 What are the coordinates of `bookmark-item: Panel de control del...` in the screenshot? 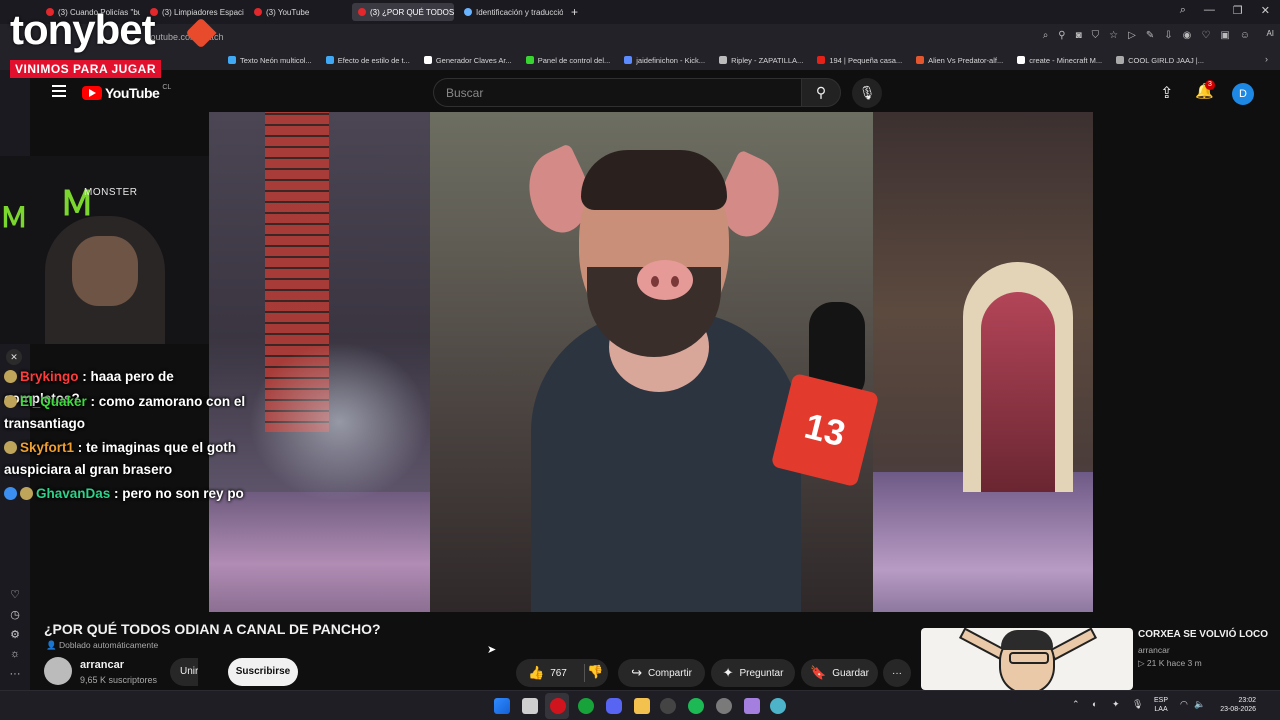 It's located at (567, 60).